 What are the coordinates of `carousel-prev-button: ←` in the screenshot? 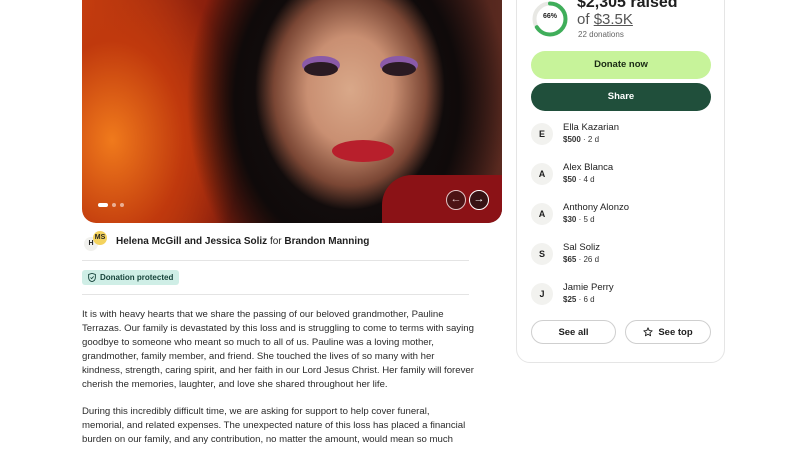 It's located at (456, 200).